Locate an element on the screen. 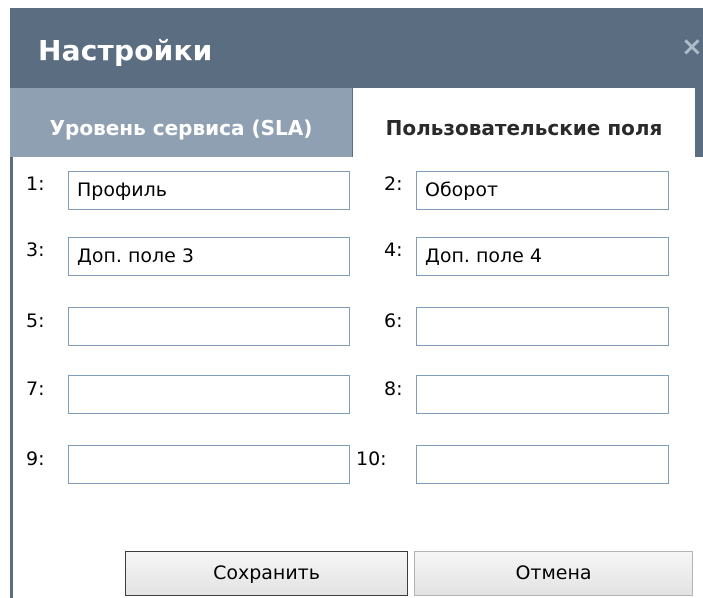 This screenshot has width=703, height=598. field-7-label: 7: is located at coordinates (35, 389).